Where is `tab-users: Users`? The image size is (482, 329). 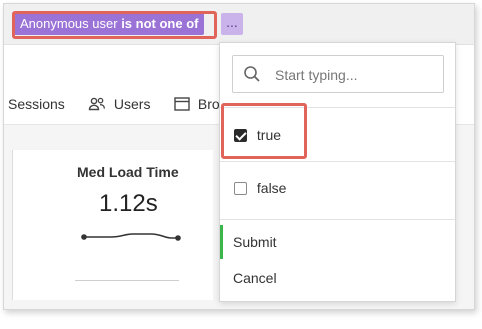 tab-users: Users is located at coordinates (119, 105).